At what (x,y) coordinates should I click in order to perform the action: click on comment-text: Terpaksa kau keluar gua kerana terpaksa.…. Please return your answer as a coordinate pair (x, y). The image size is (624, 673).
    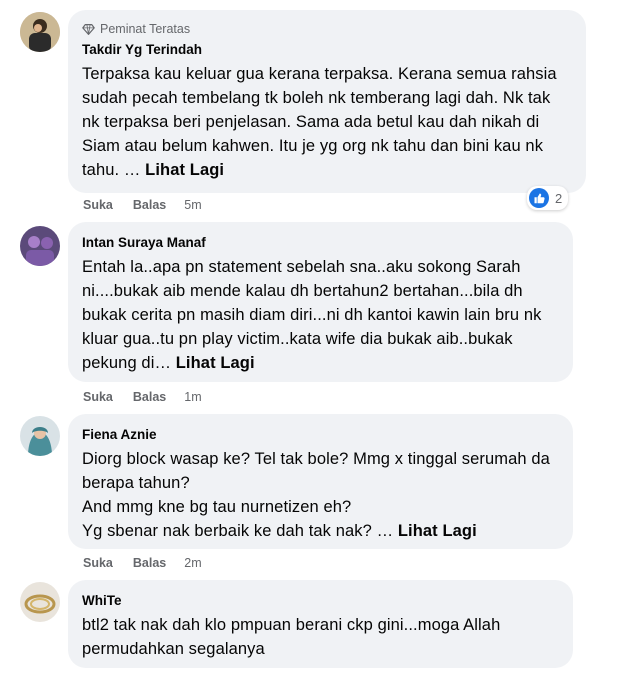
    Looking at the image, I should click on (327, 122).